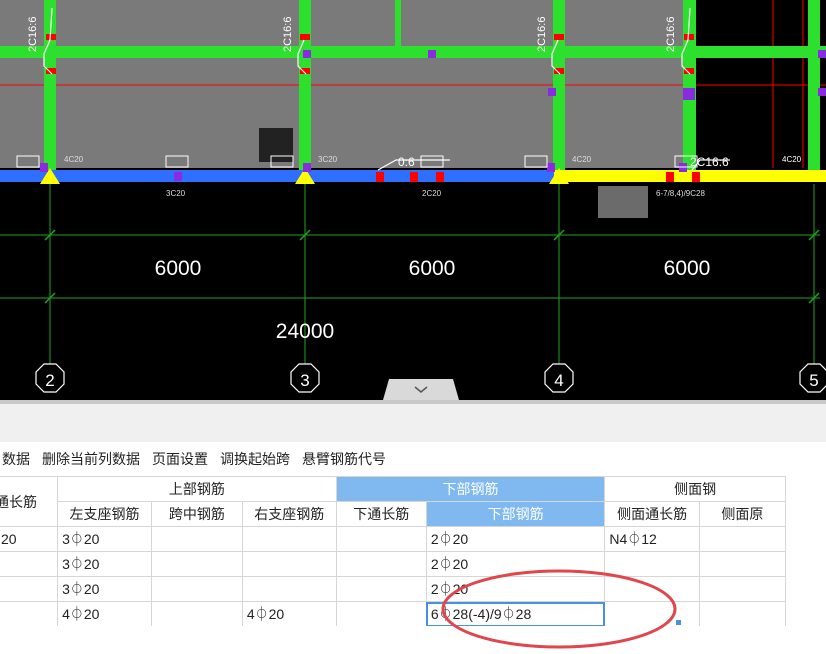 This screenshot has width=826, height=654. What do you see at coordinates (413, 52) in the screenshot?
I see `green-beam-horizontal` at bounding box center [413, 52].